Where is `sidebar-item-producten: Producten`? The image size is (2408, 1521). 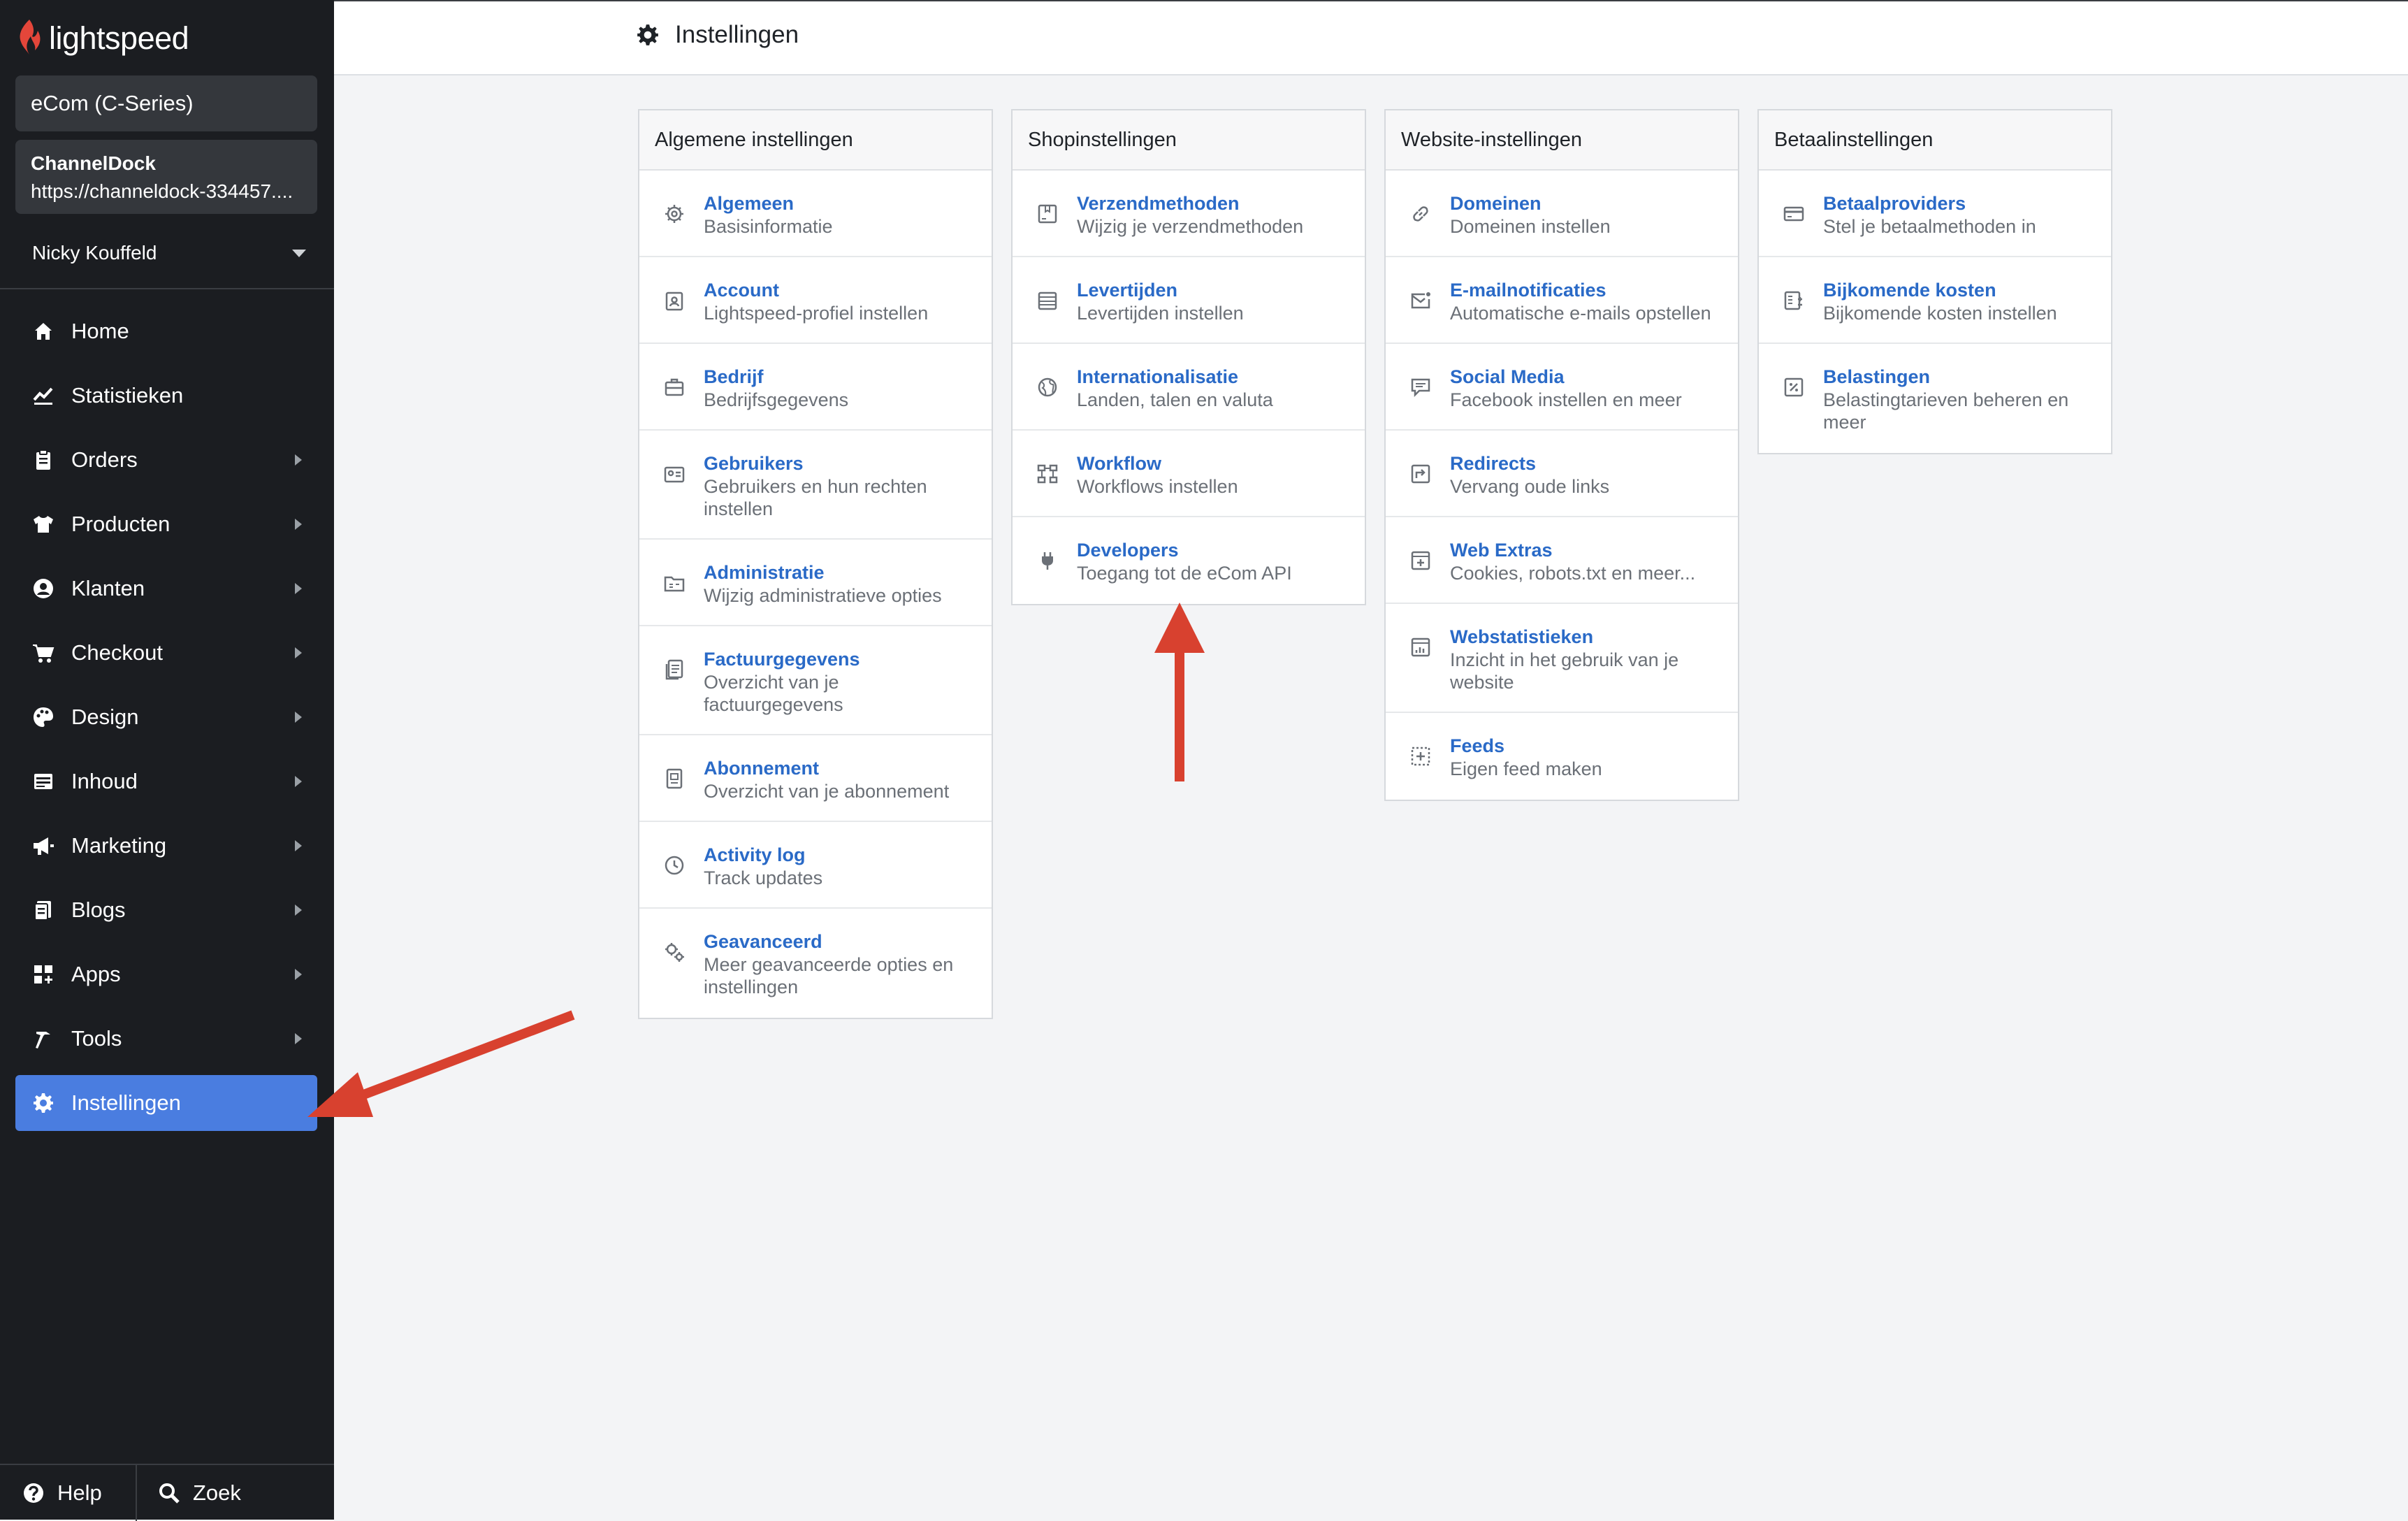
sidebar-item-producten: Producten is located at coordinates (166, 524).